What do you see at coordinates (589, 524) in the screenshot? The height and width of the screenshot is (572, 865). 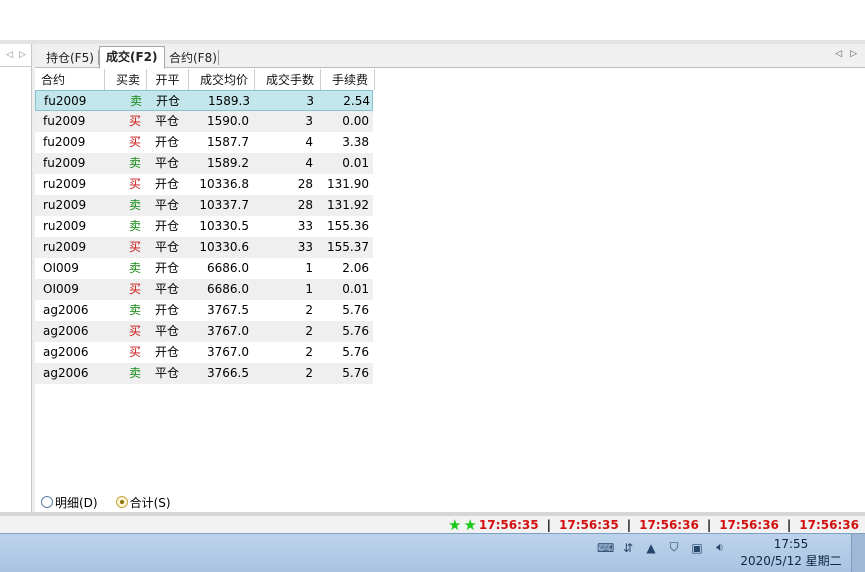 I see `server-time: 17:56:35` at bounding box center [589, 524].